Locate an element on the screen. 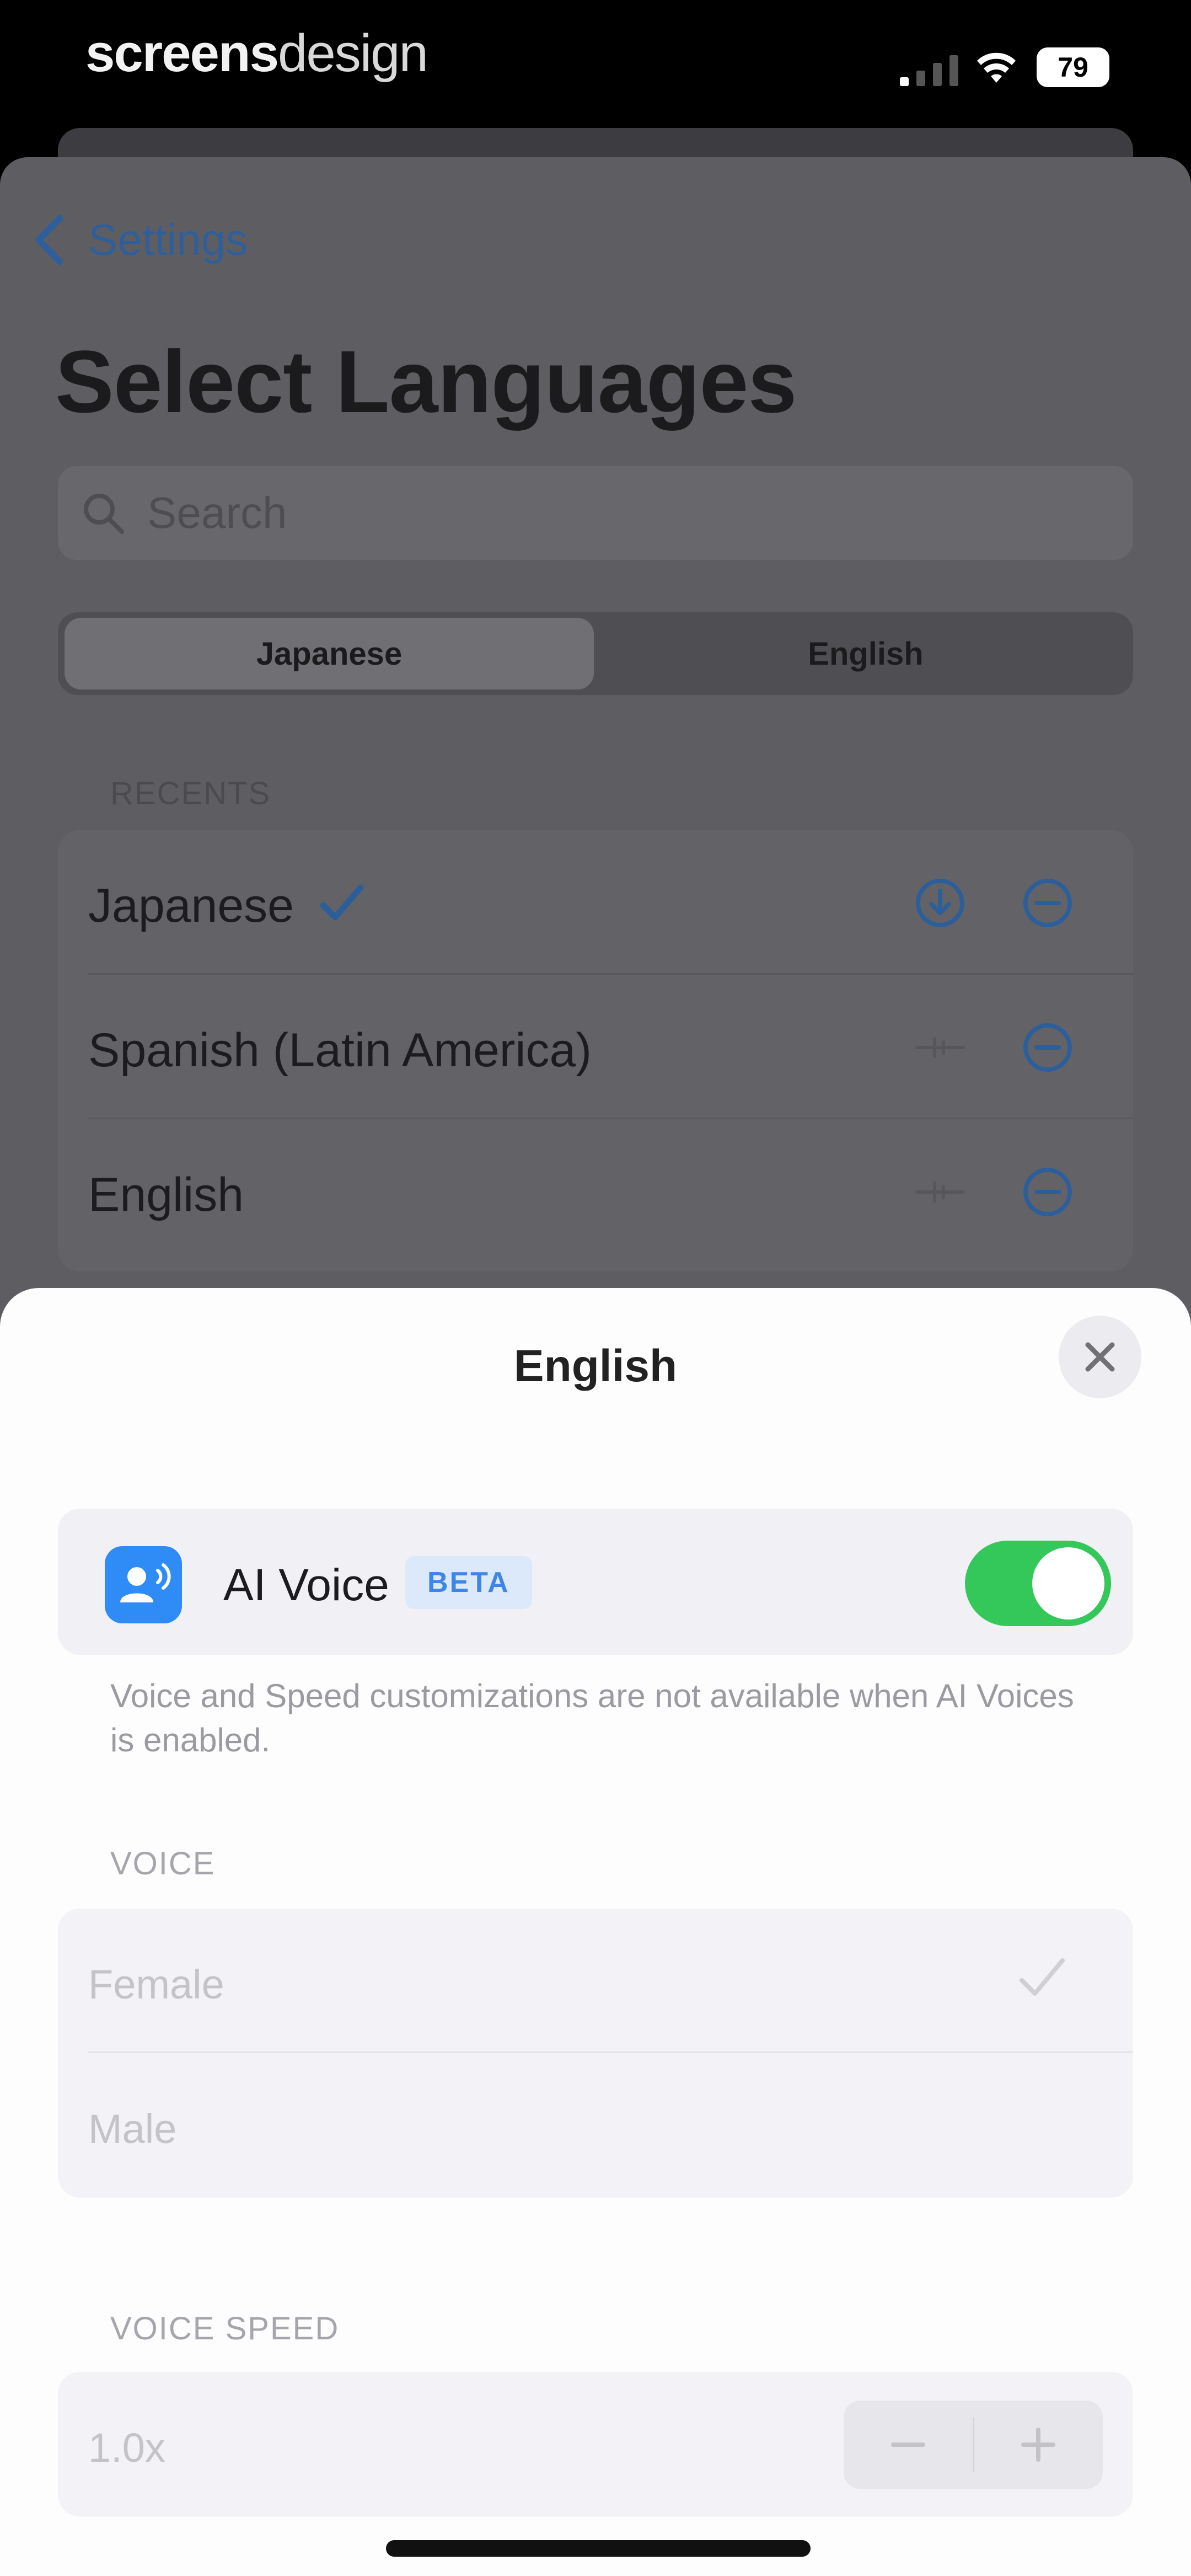 This screenshot has width=1191, height=2576. minus-icon is located at coordinates (908, 2445).